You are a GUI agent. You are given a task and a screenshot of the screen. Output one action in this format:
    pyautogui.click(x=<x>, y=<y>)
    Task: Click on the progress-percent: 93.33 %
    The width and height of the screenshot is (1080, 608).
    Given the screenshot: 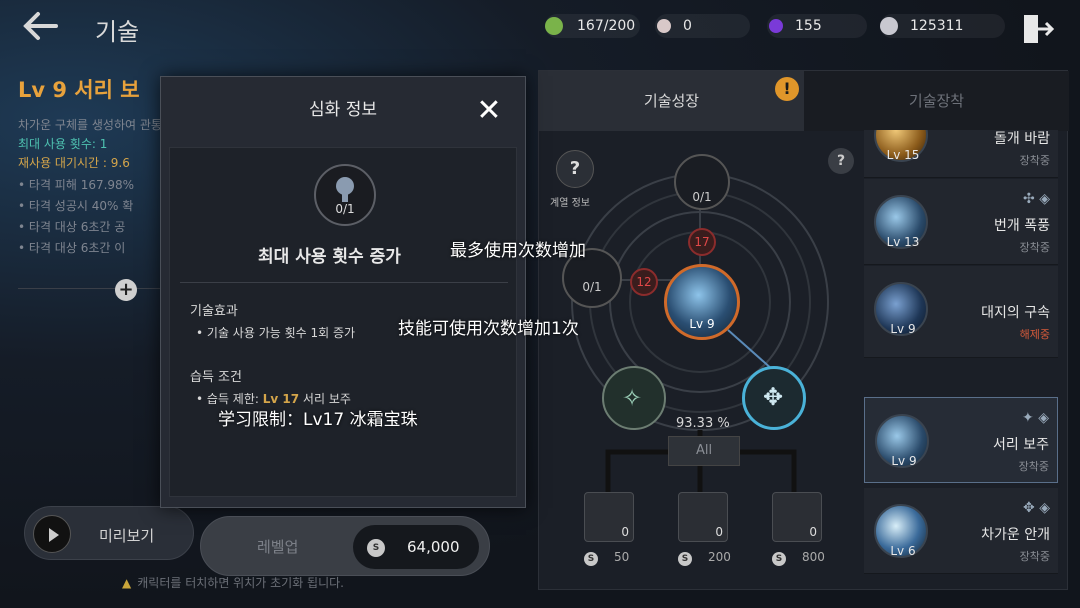 What is the action you would take?
    pyautogui.click(x=703, y=423)
    